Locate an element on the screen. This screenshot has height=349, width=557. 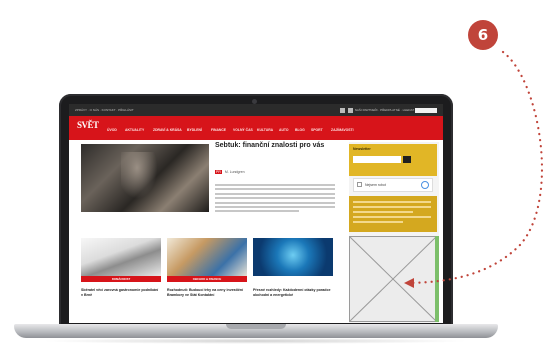
ad-placeholder-cross-icon is located at coordinates (393, 279).